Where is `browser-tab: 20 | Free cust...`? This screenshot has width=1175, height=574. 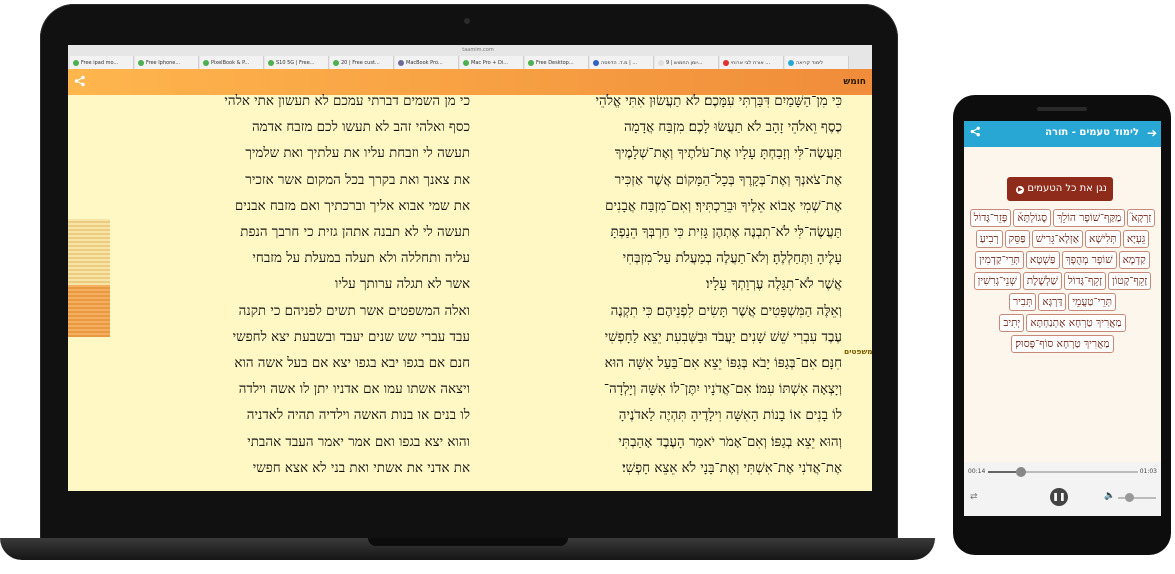 browser-tab: 20 | Free cust... is located at coordinates (362, 62).